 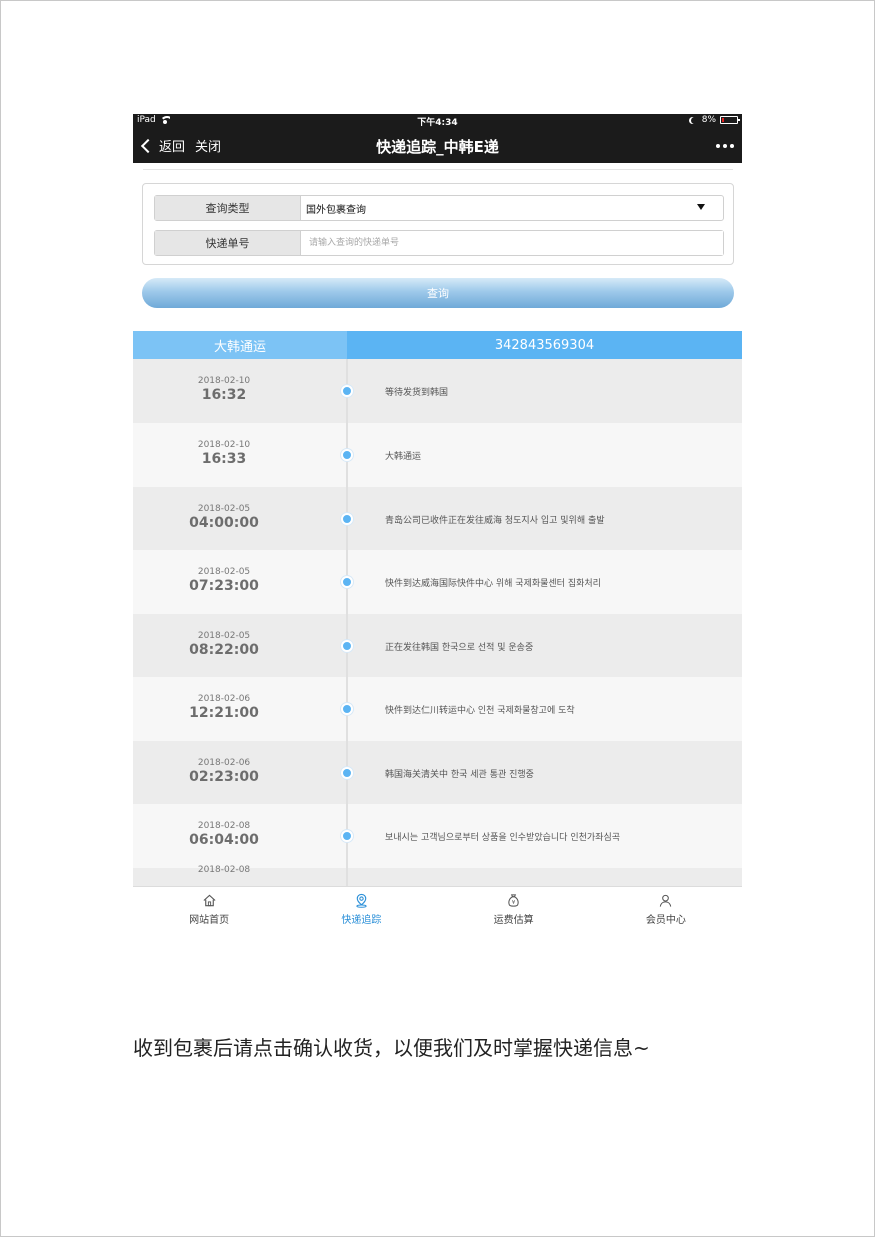 I want to click on tab-tracking: 快递追踪, so click(x=361, y=910).